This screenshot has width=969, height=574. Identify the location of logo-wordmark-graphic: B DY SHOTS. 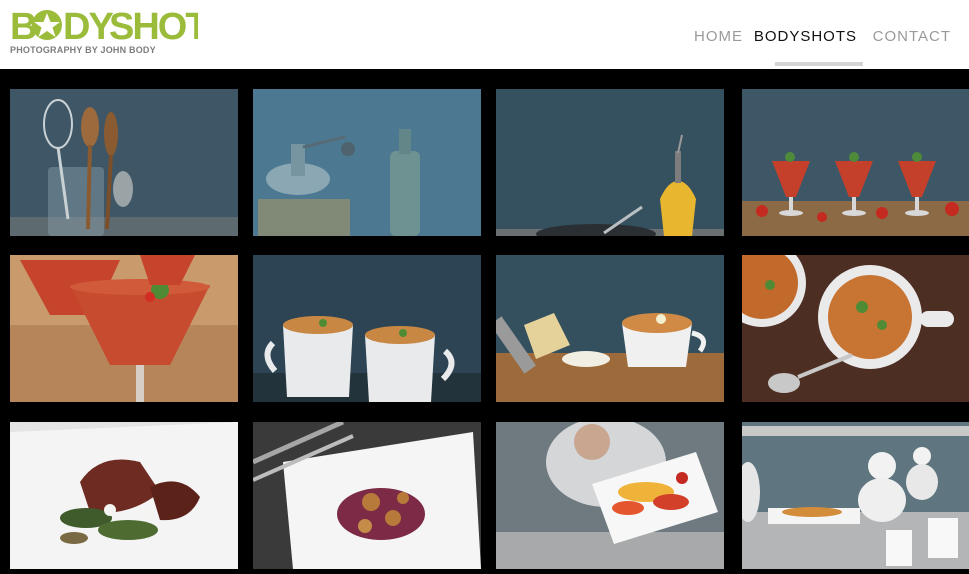
(121, 27).